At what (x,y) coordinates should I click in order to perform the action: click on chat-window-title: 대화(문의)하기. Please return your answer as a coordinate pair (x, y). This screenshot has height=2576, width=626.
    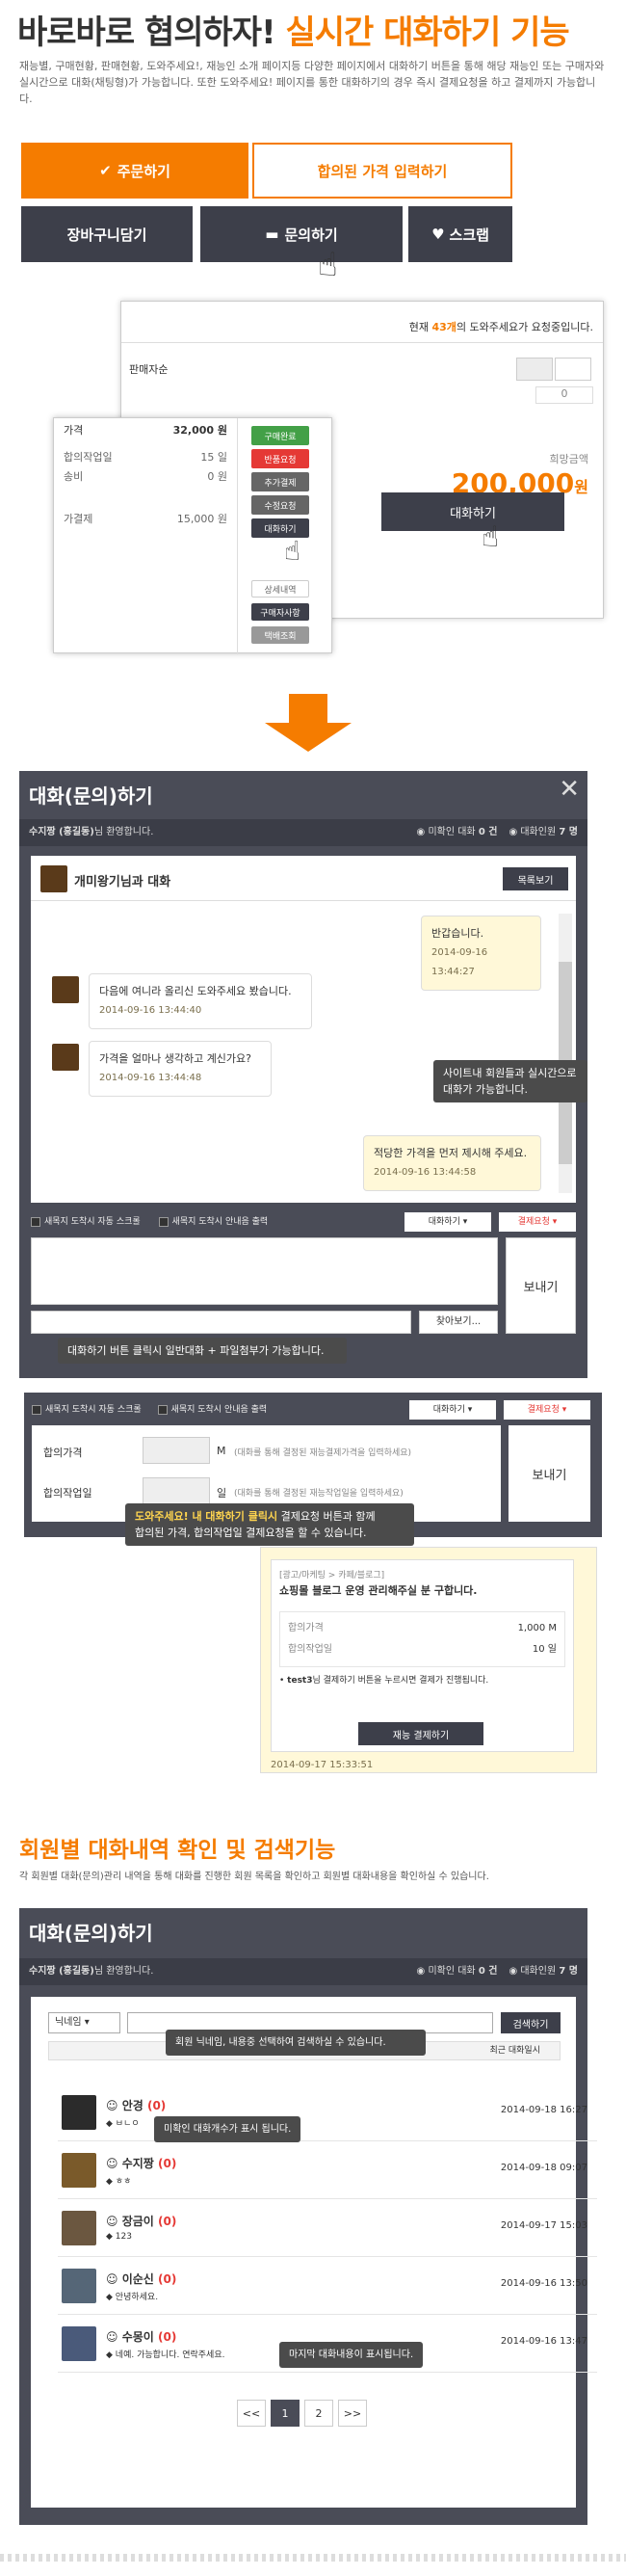
    Looking at the image, I should click on (91, 796).